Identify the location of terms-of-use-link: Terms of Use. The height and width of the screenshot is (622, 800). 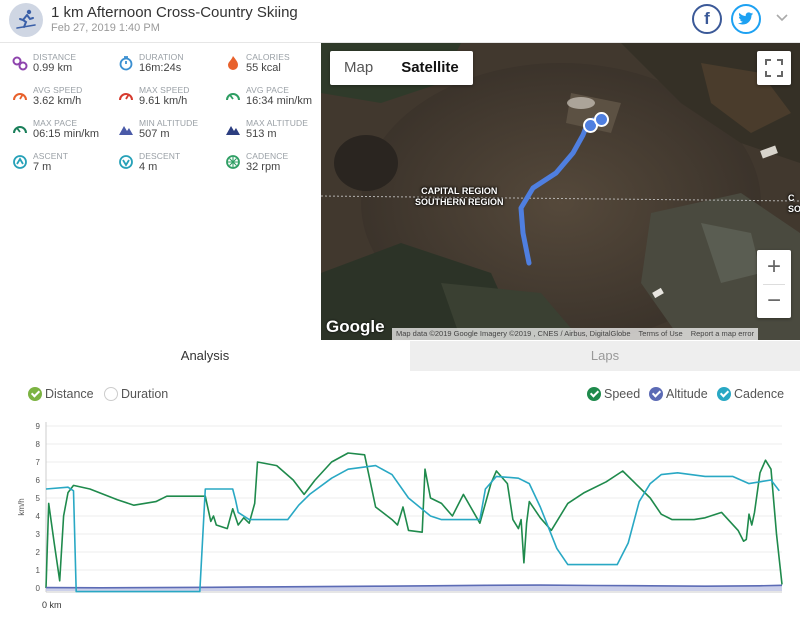
(661, 334).